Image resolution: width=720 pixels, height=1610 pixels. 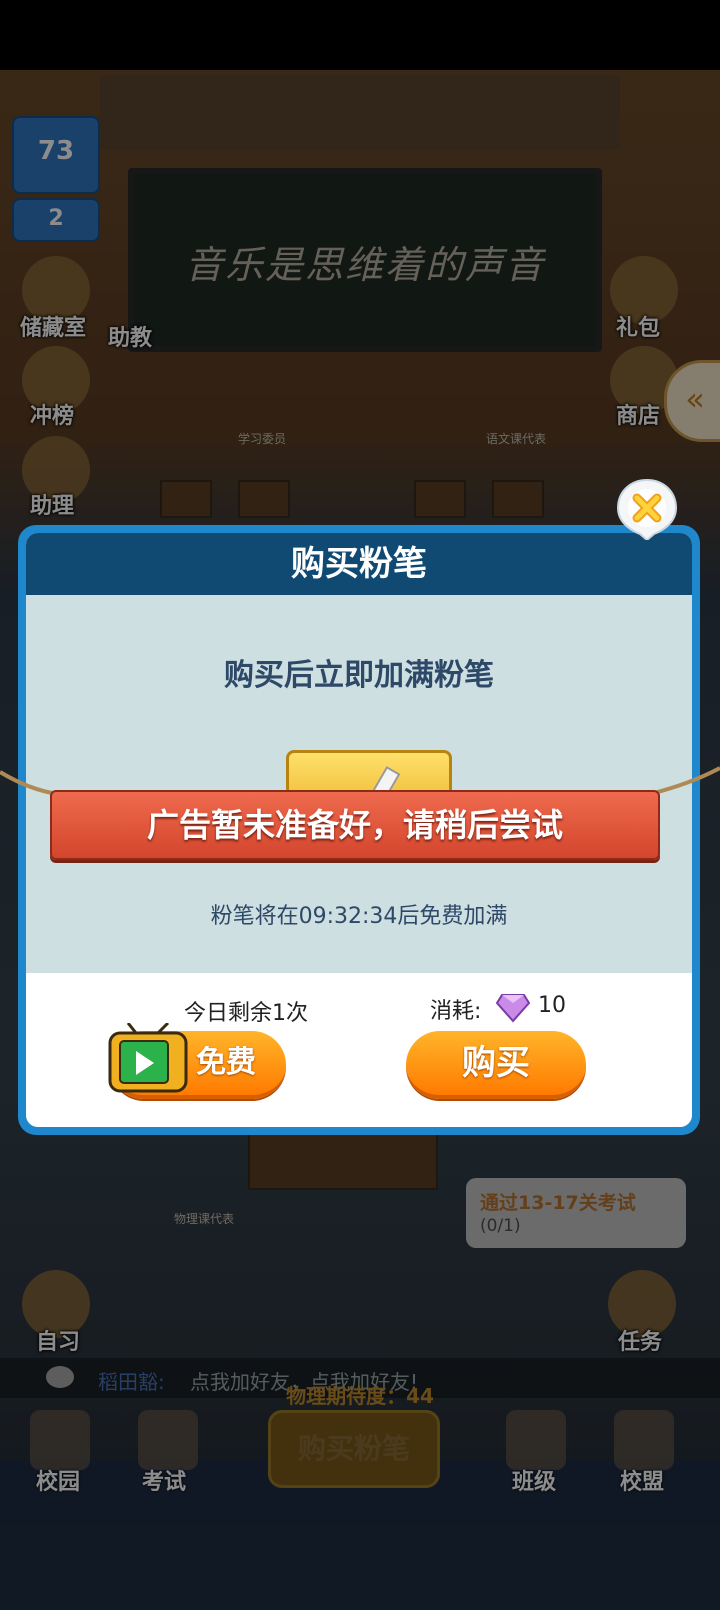 I want to click on buy-button: 购买, so click(x=496, y=1065).